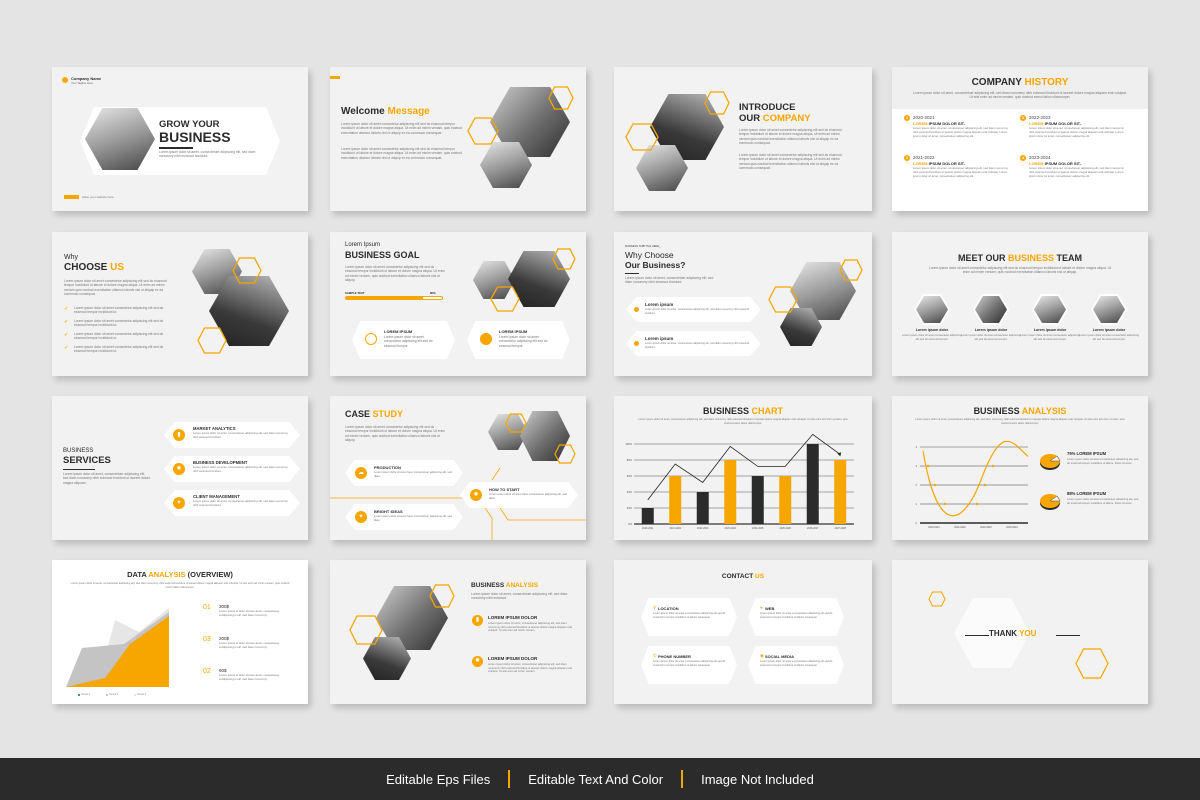 The width and height of the screenshot is (1200, 800). I want to click on social-icon: ◉, so click(762, 655).